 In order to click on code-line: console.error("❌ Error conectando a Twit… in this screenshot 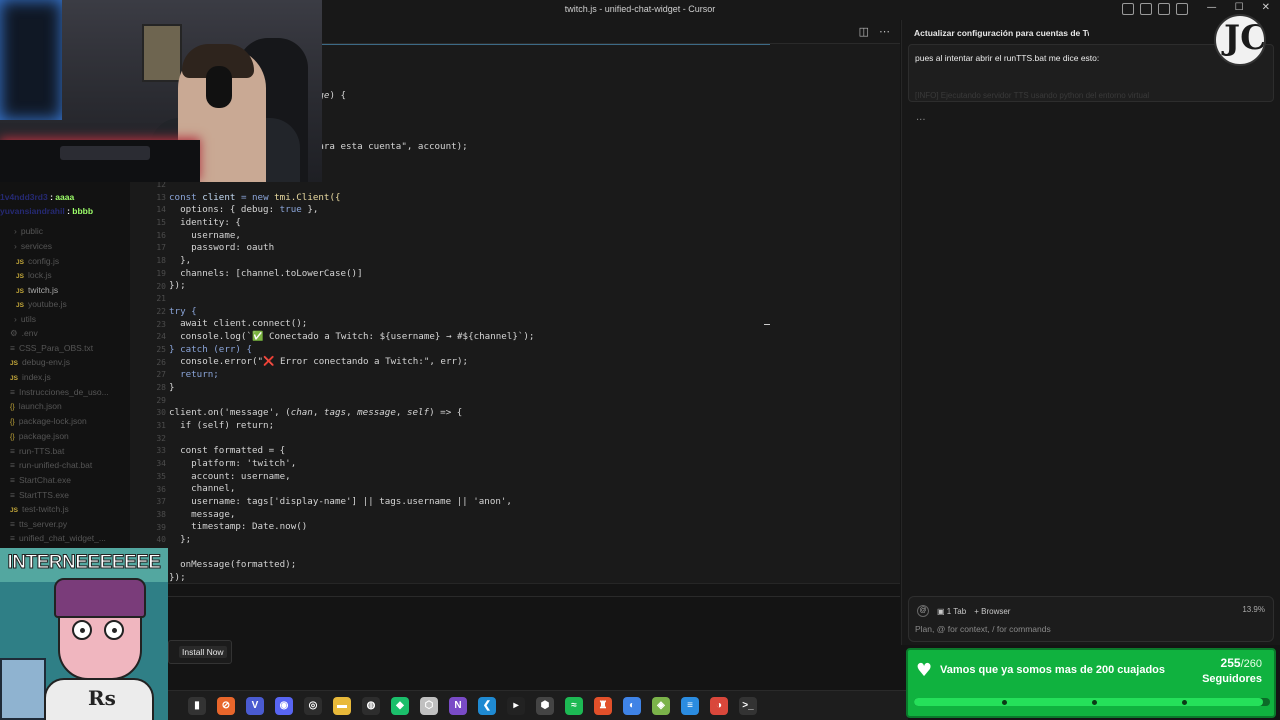, I will do `click(351, 362)`.